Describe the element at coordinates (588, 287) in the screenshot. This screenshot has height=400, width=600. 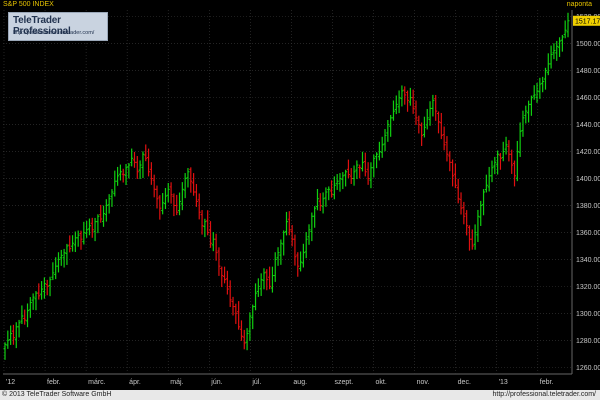
I see `y-tick-label: 1320.00` at that location.